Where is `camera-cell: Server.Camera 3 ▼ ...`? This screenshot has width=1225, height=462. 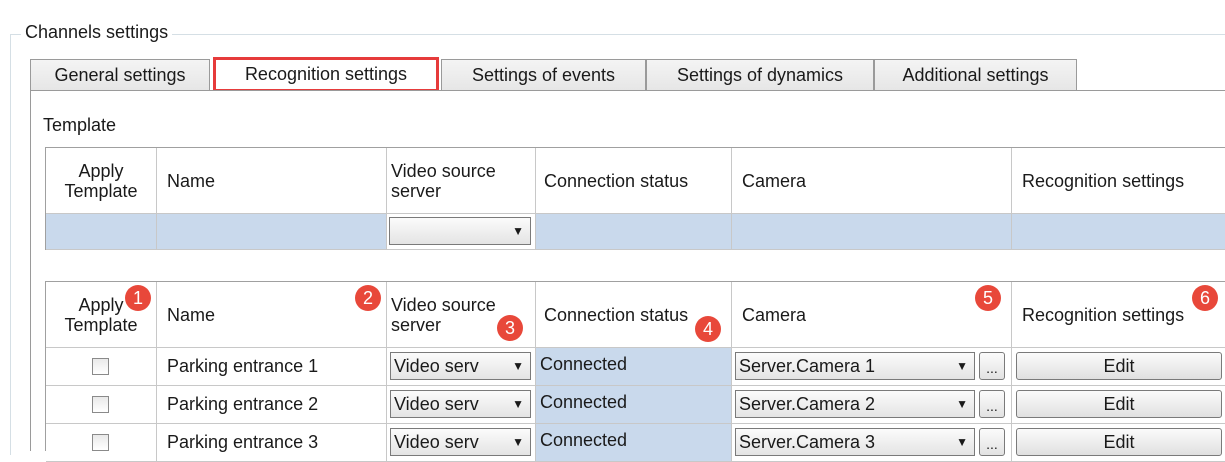 camera-cell: Server.Camera 3 ▼ ... is located at coordinates (872, 443).